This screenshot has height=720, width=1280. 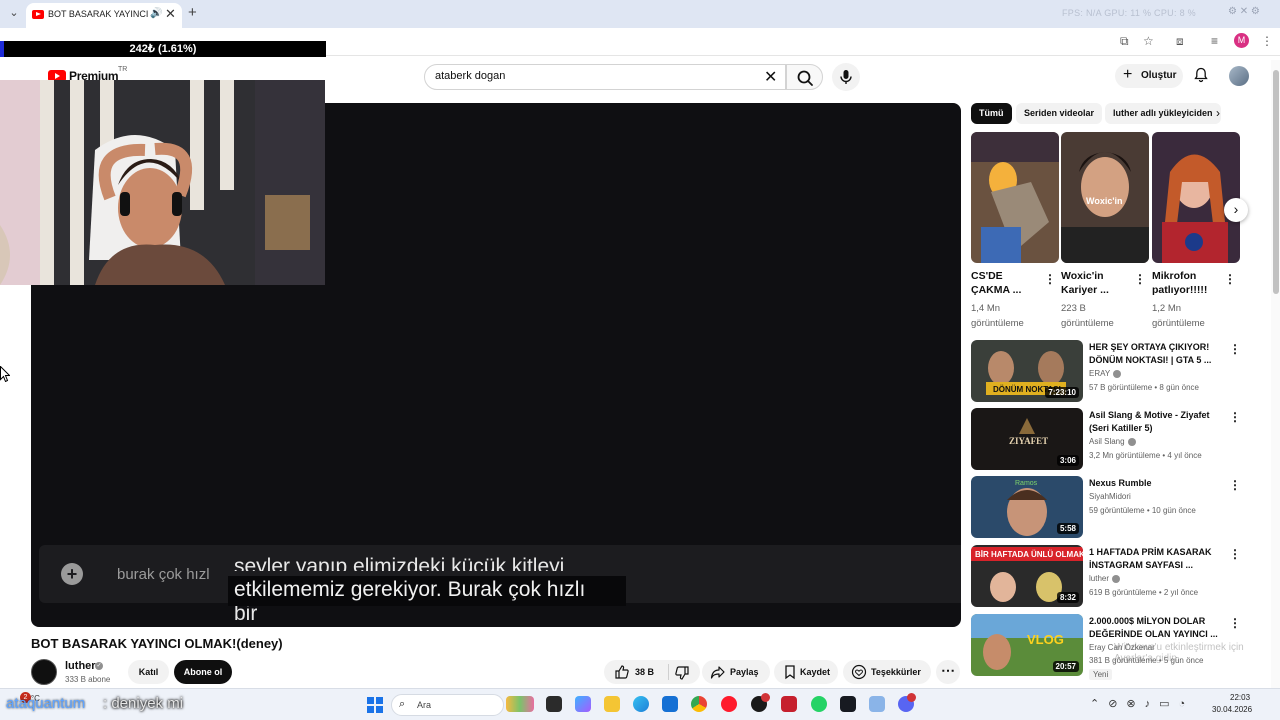 What do you see at coordinates (641, 704) in the screenshot?
I see `edge-icon` at bounding box center [641, 704].